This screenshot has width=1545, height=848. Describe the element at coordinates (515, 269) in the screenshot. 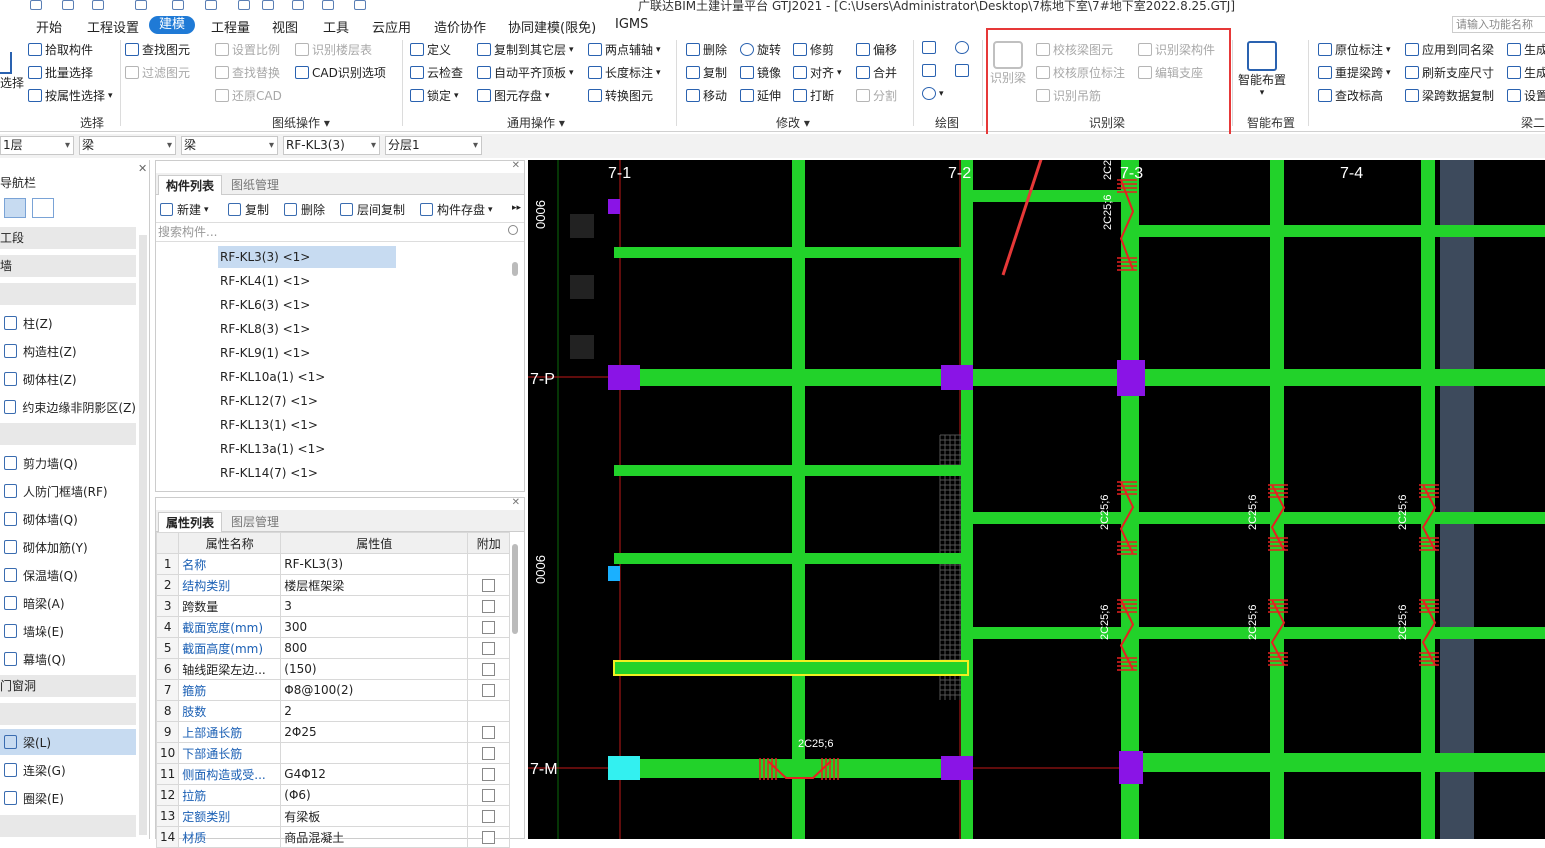

I see `component-scrollbar` at that location.